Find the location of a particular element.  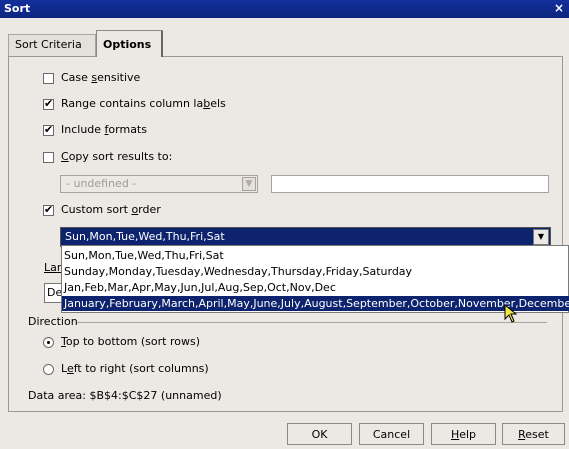

ok-button: OK is located at coordinates (319, 434).